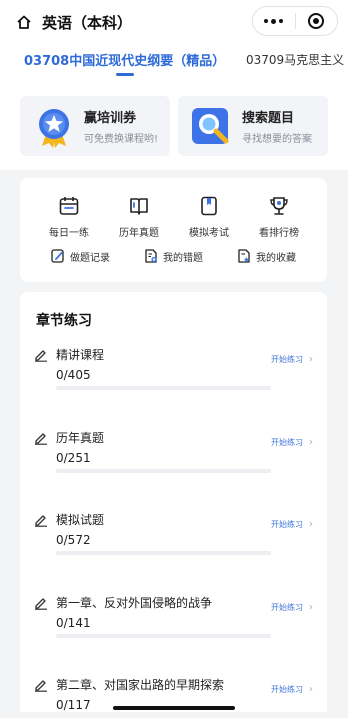 The height and width of the screenshot is (718, 348). Describe the element at coordinates (73, 375) in the screenshot. I see `chapter-progress-text: 0/405` at that location.